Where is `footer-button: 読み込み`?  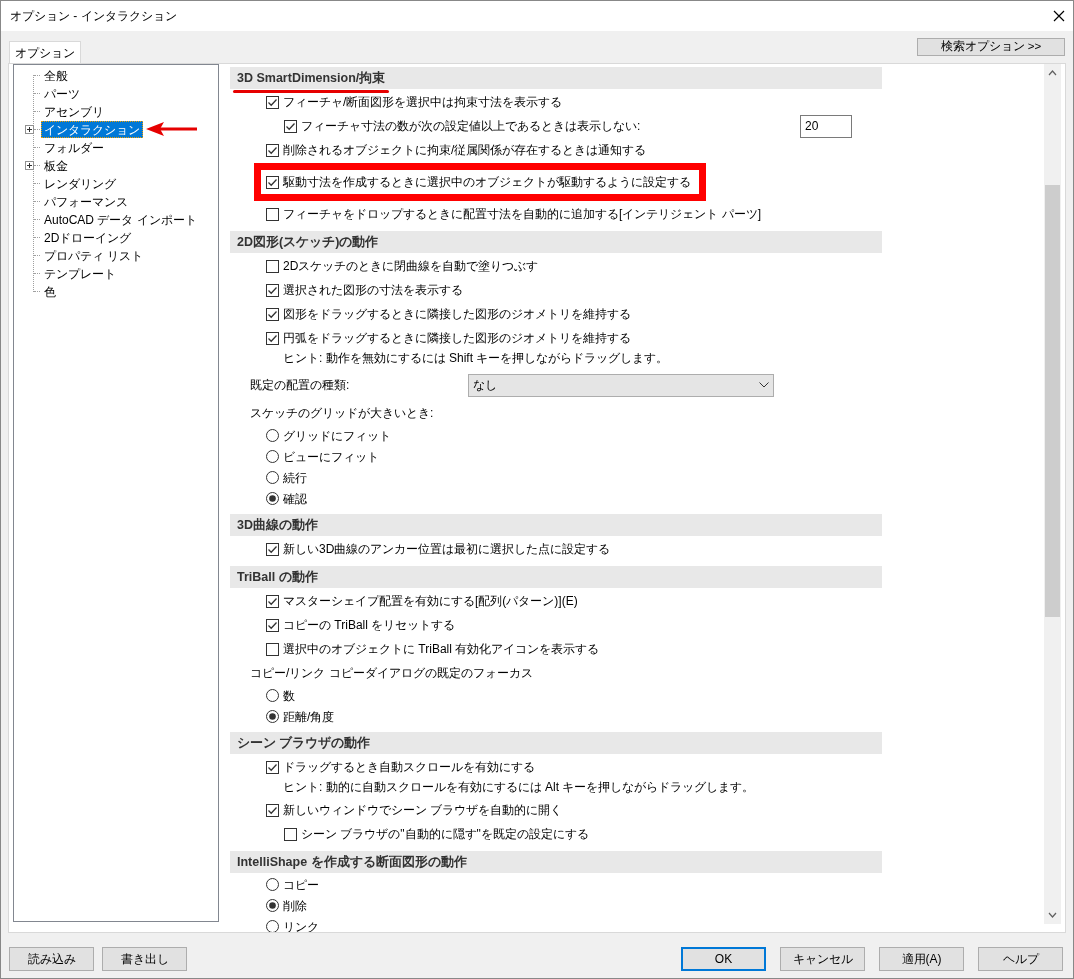
footer-button: 読み込み is located at coordinates (51, 959).